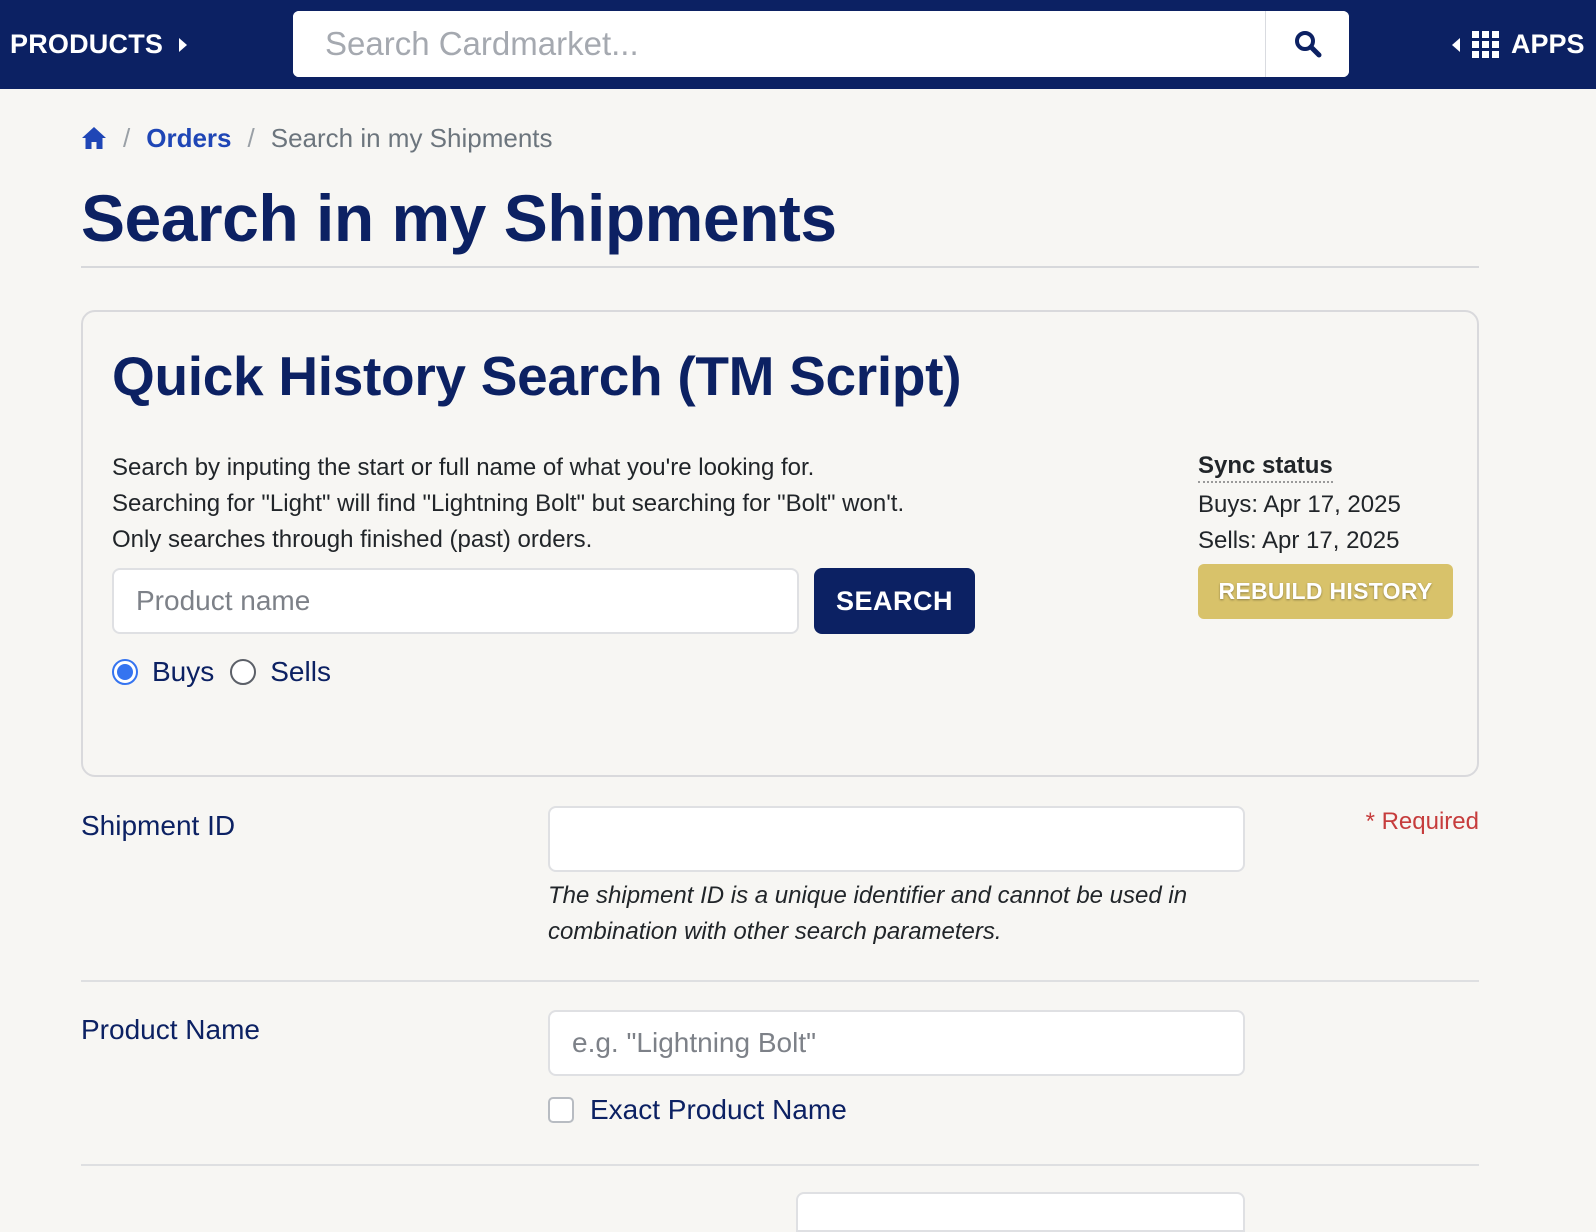 The width and height of the screenshot is (1596, 1232). What do you see at coordinates (188, 138) in the screenshot?
I see `breadcrumb-orders-link: Orders` at bounding box center [188, 138].